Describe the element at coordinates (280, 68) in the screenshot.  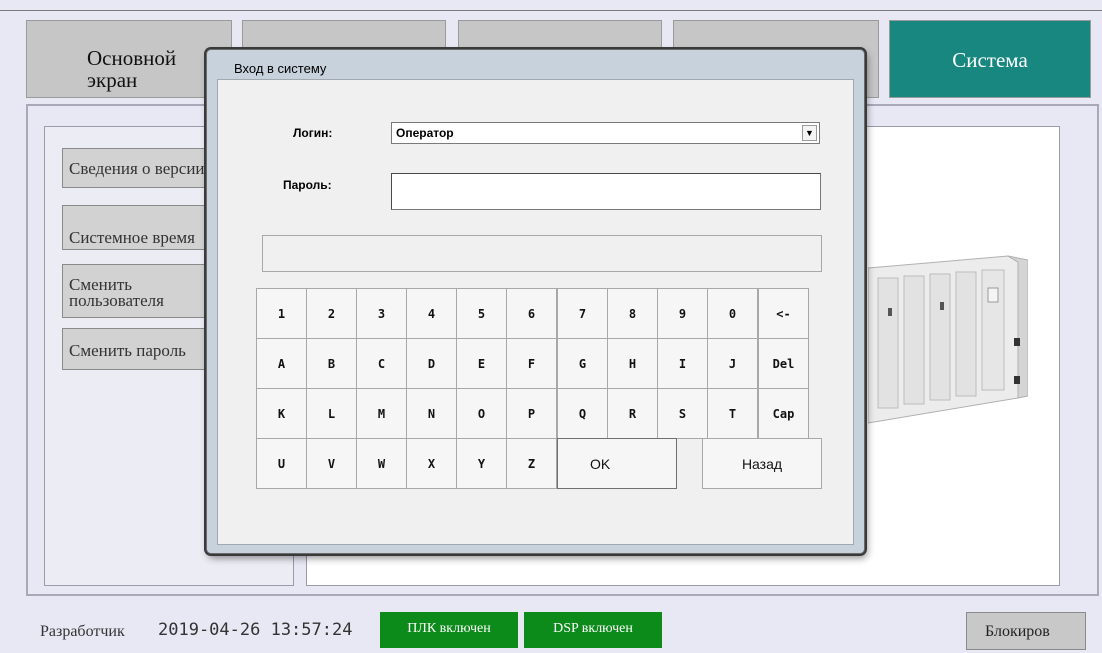
I see `dialog-title: Вход в систему` at that location.